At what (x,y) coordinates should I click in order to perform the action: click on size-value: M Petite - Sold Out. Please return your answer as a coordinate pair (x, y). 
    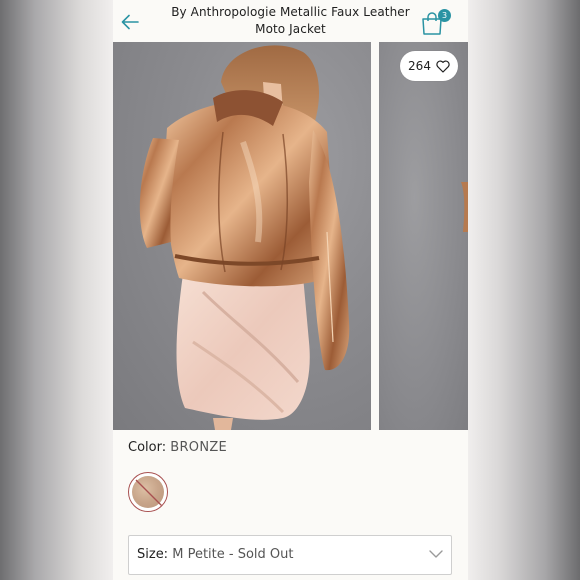
    Looking at the image, I should click on (233, 554).